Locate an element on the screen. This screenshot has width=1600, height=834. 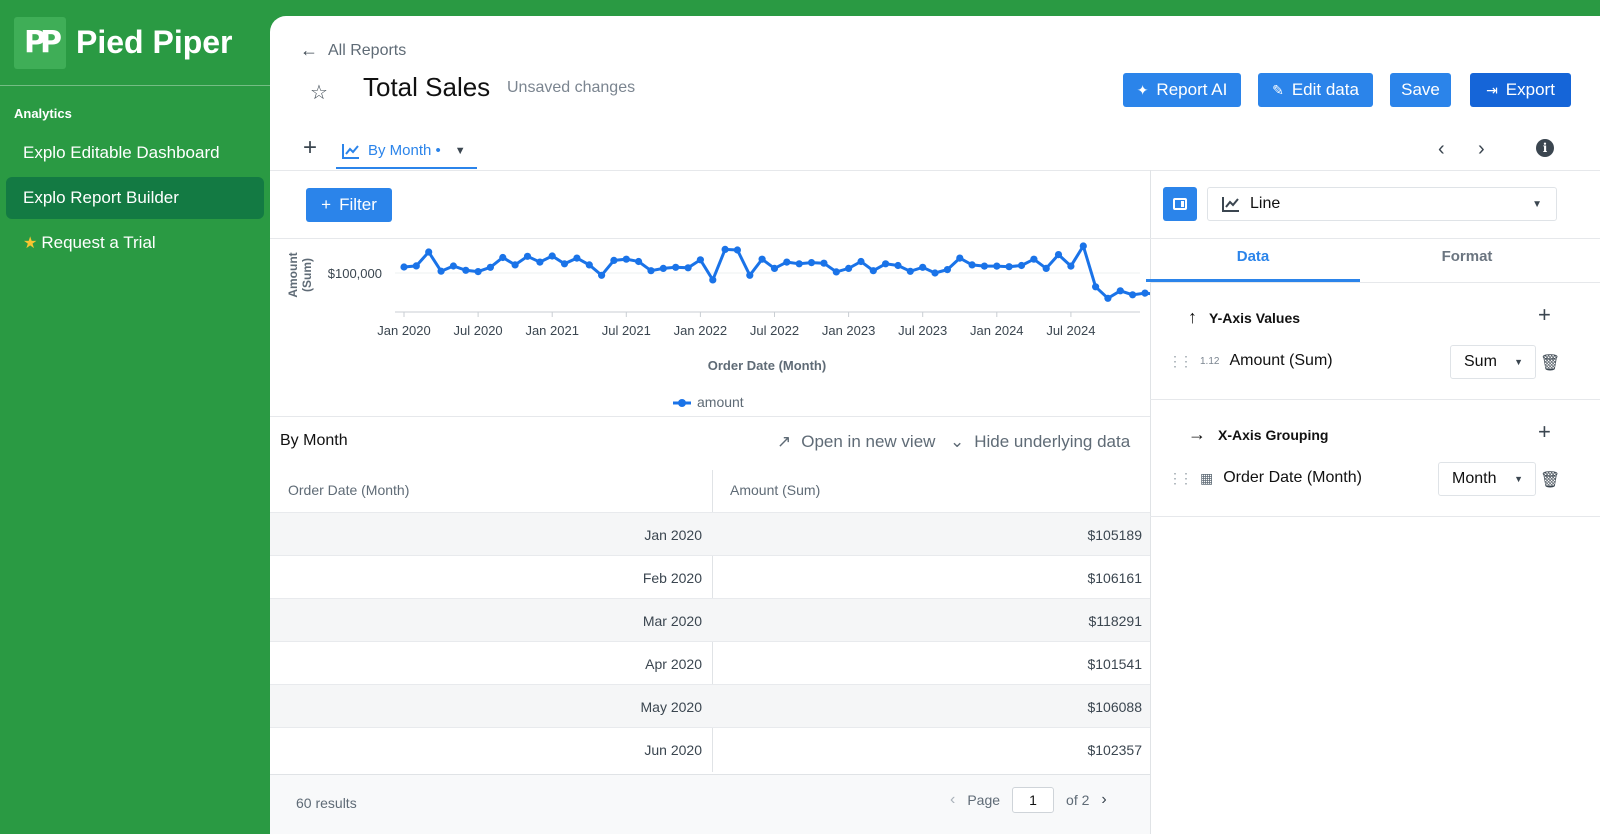
edit-data-button: ✎ Edit data is located at coordinates (1315, 90).